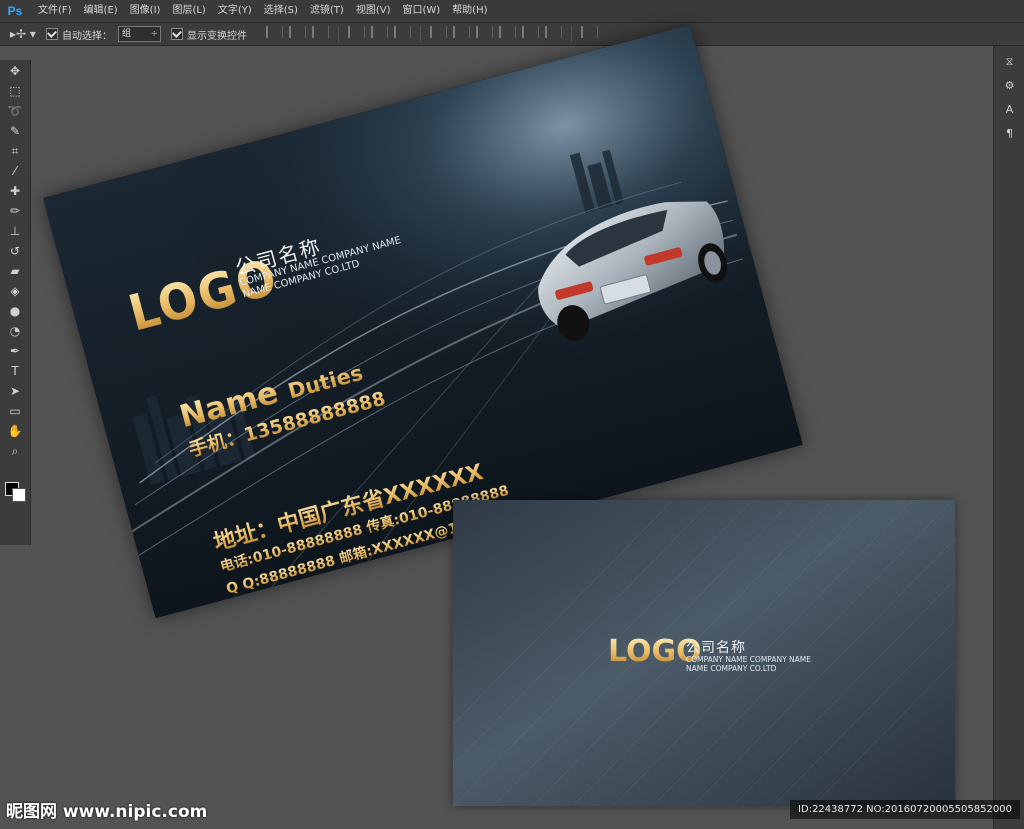 The image size is (1024, 829). What do you see at coordinates (553, 32) in the screenshot?
I see `distribute-right-icon` at bounding box center [553, 32].